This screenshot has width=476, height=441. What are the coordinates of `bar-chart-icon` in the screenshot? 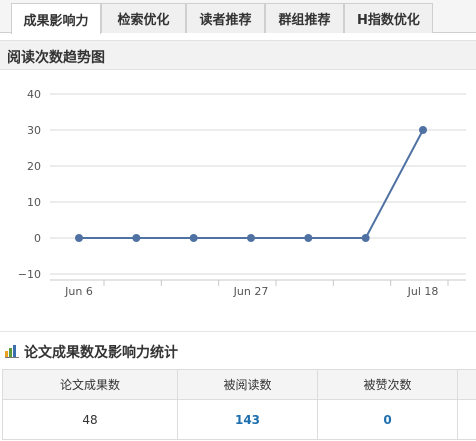 It's located at (12, 351).